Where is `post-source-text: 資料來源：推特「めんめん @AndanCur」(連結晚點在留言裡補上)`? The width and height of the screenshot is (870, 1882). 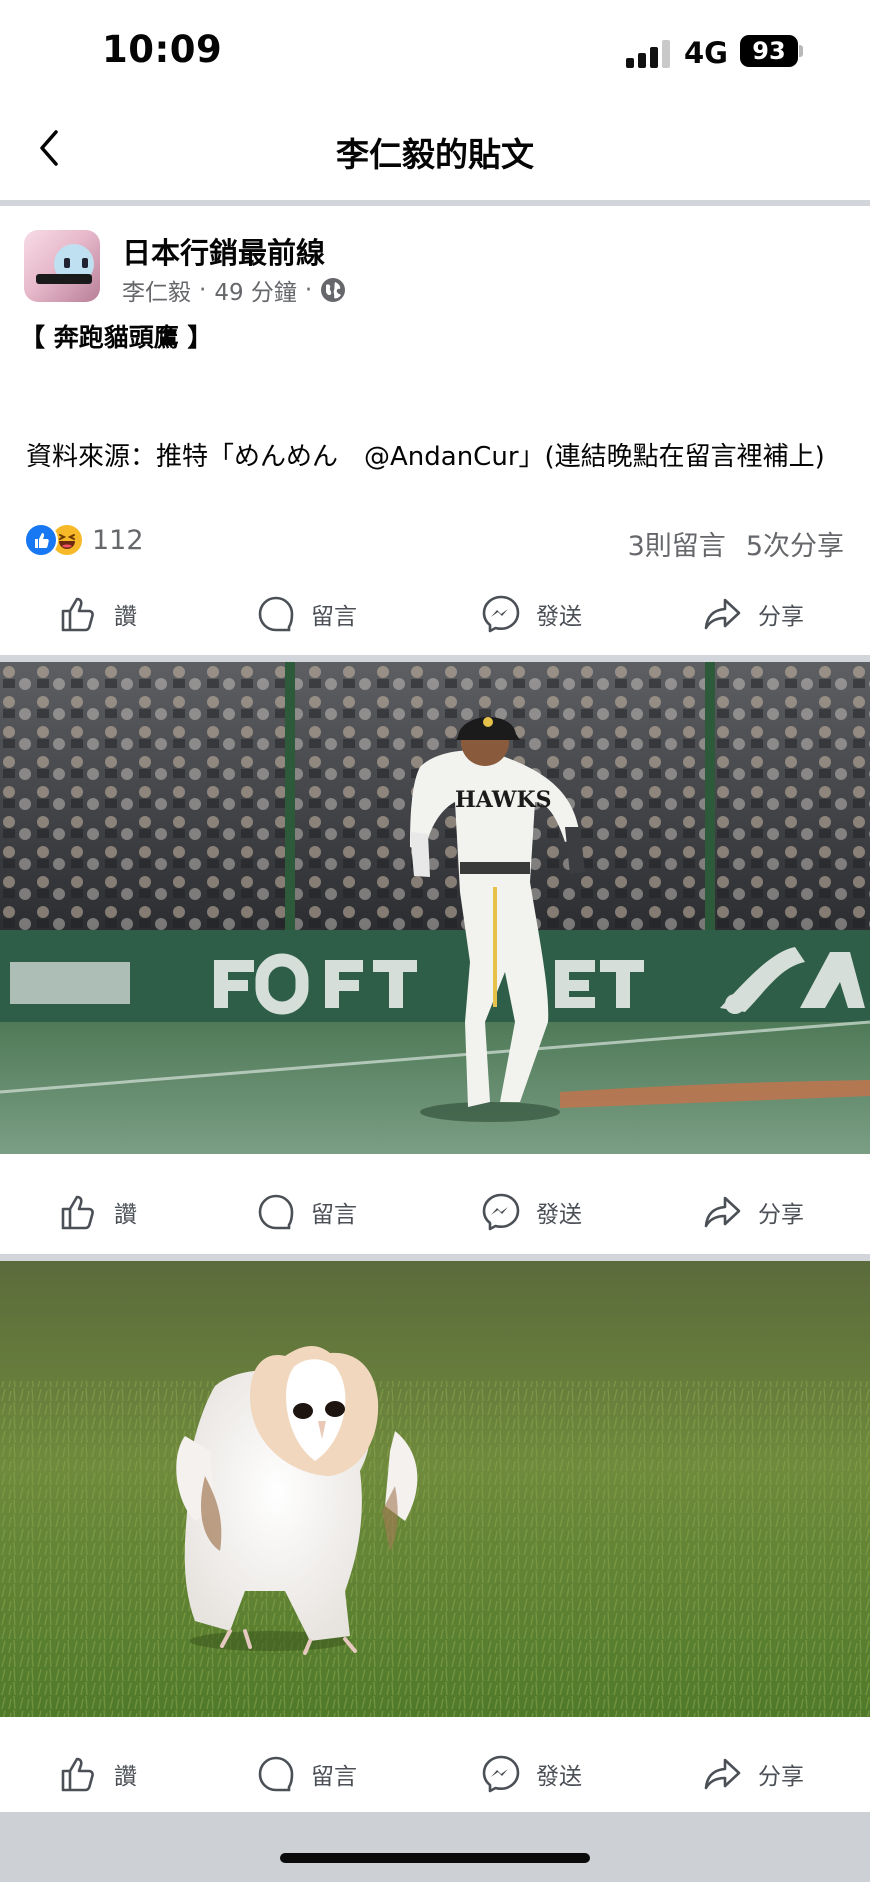
post-source-text: 資料來源：推特「めんめん @AndanCur」(連結晚點在留言裡補上) is located at coordinates (425, 457).